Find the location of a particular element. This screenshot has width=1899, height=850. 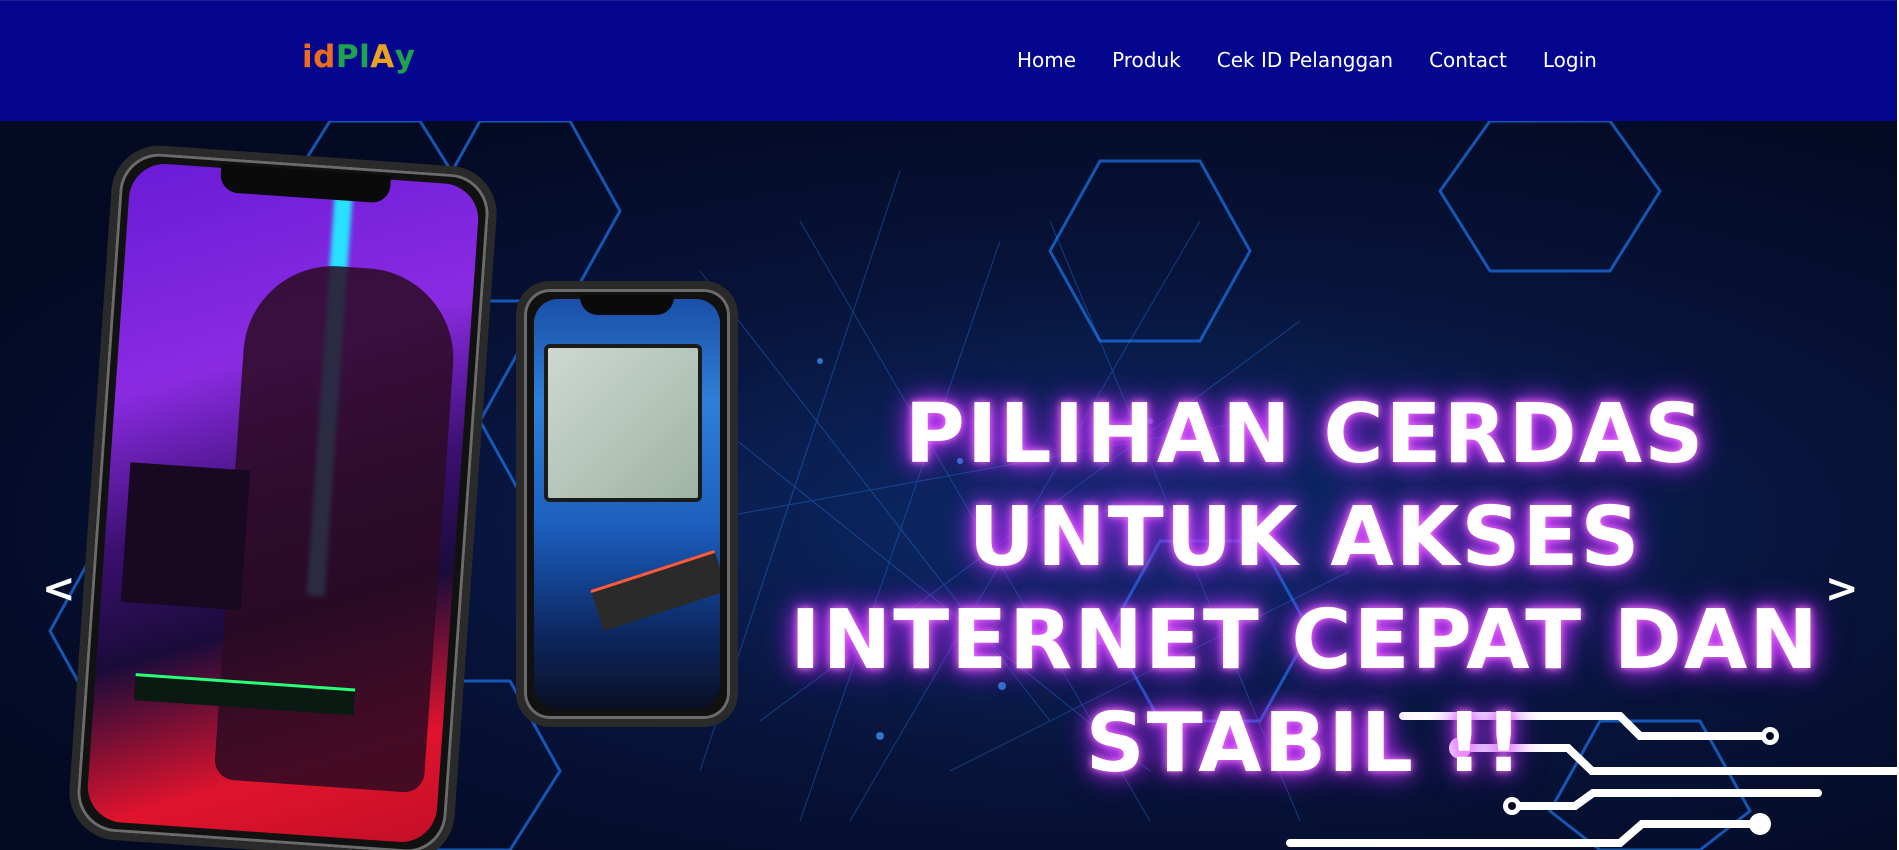

nav-cek-id-pelanggan: Cek ID Pelanggan is located at coordinates (1305, 60).